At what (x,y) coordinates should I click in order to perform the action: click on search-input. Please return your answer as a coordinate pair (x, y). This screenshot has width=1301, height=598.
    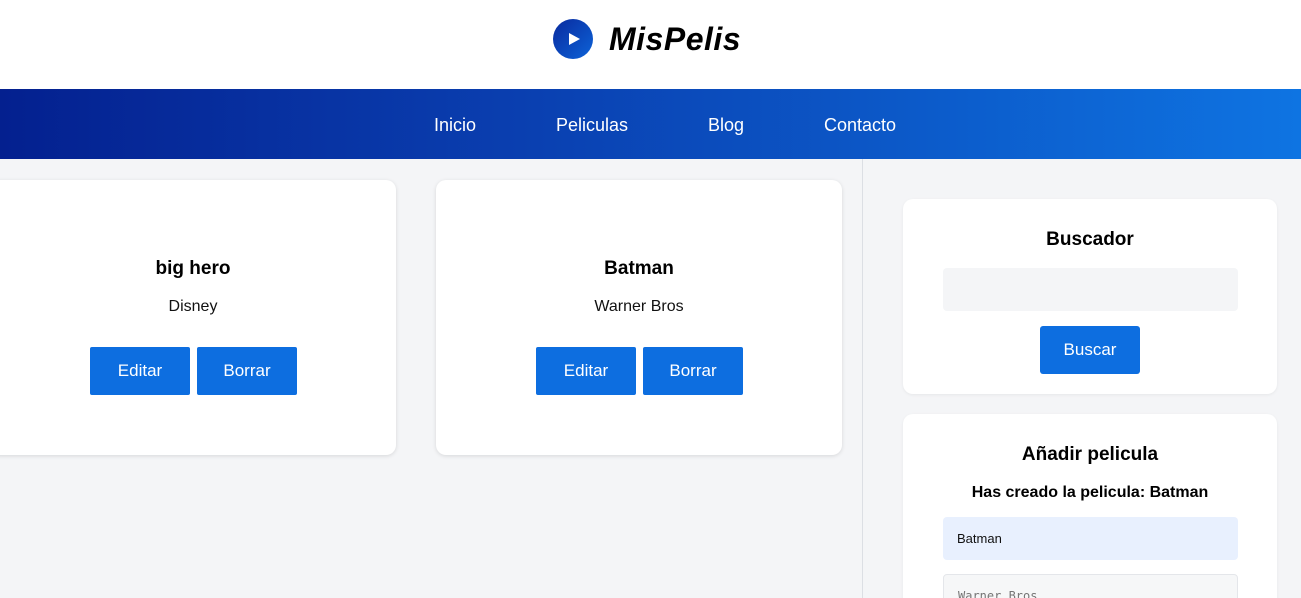
    Looking at the image, I should click on (1090, 289).